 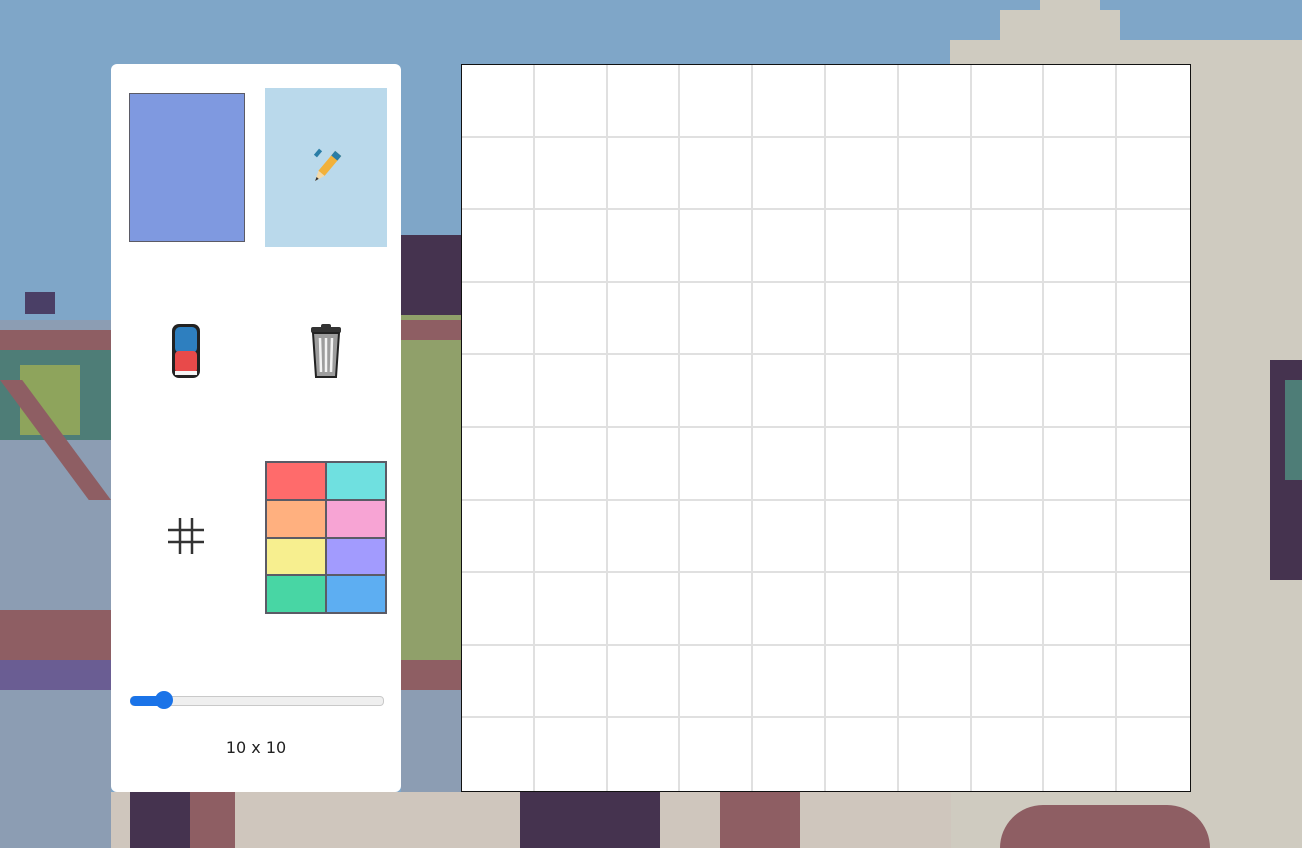 I want to click on slider-thumb, so click(x=164, y=700).